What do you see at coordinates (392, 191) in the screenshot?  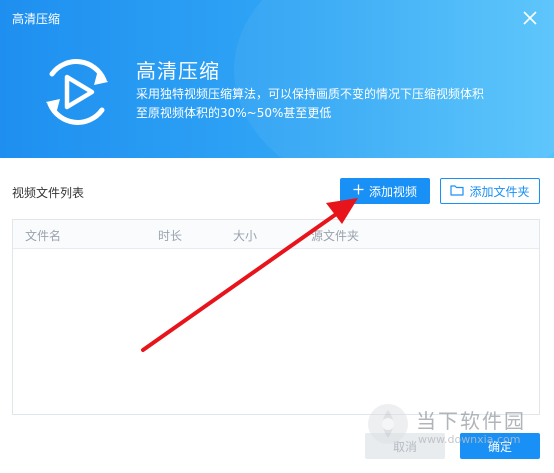 I see `add-video-label: 添加视频` at bounding box center [392, 191].